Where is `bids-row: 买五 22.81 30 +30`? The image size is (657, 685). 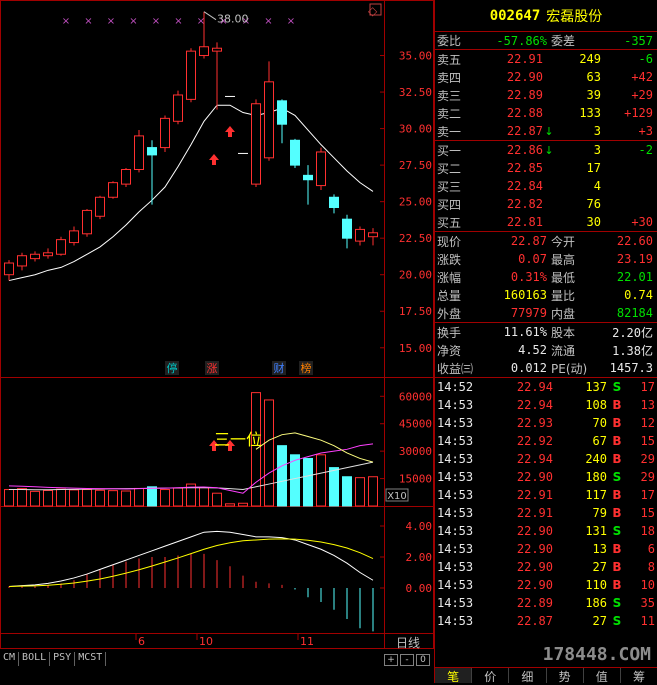 bids-row: 买五 22.81 30 +30 is located at coordinates (546, 222).